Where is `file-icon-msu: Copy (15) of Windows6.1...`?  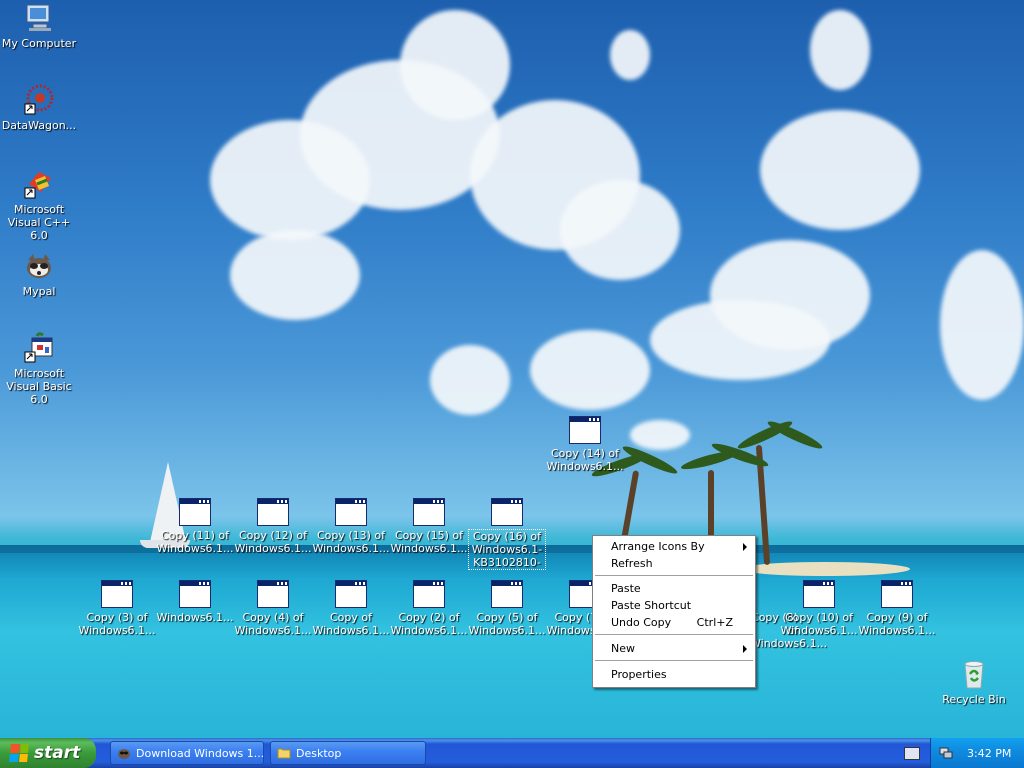
file-icon-msu: Copy (15) of Windows6.1... is located at coordinates (429, 525).